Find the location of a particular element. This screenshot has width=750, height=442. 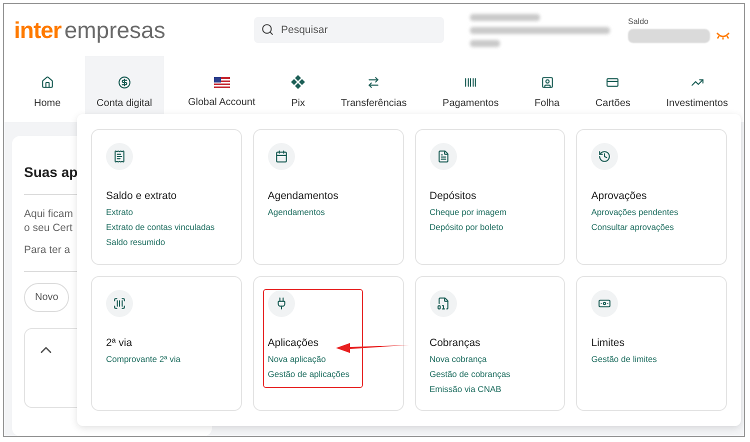

menu-link: Agendamentos is located at coordinates (328, 212).